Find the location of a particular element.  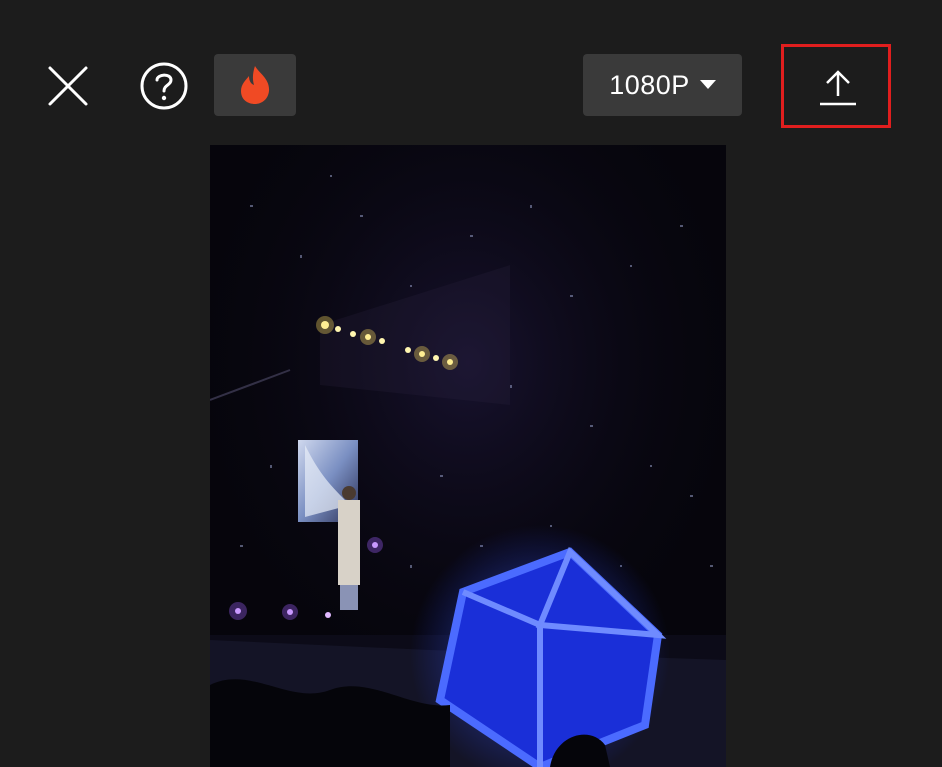

trending-button is located at coordinates (255, 85).